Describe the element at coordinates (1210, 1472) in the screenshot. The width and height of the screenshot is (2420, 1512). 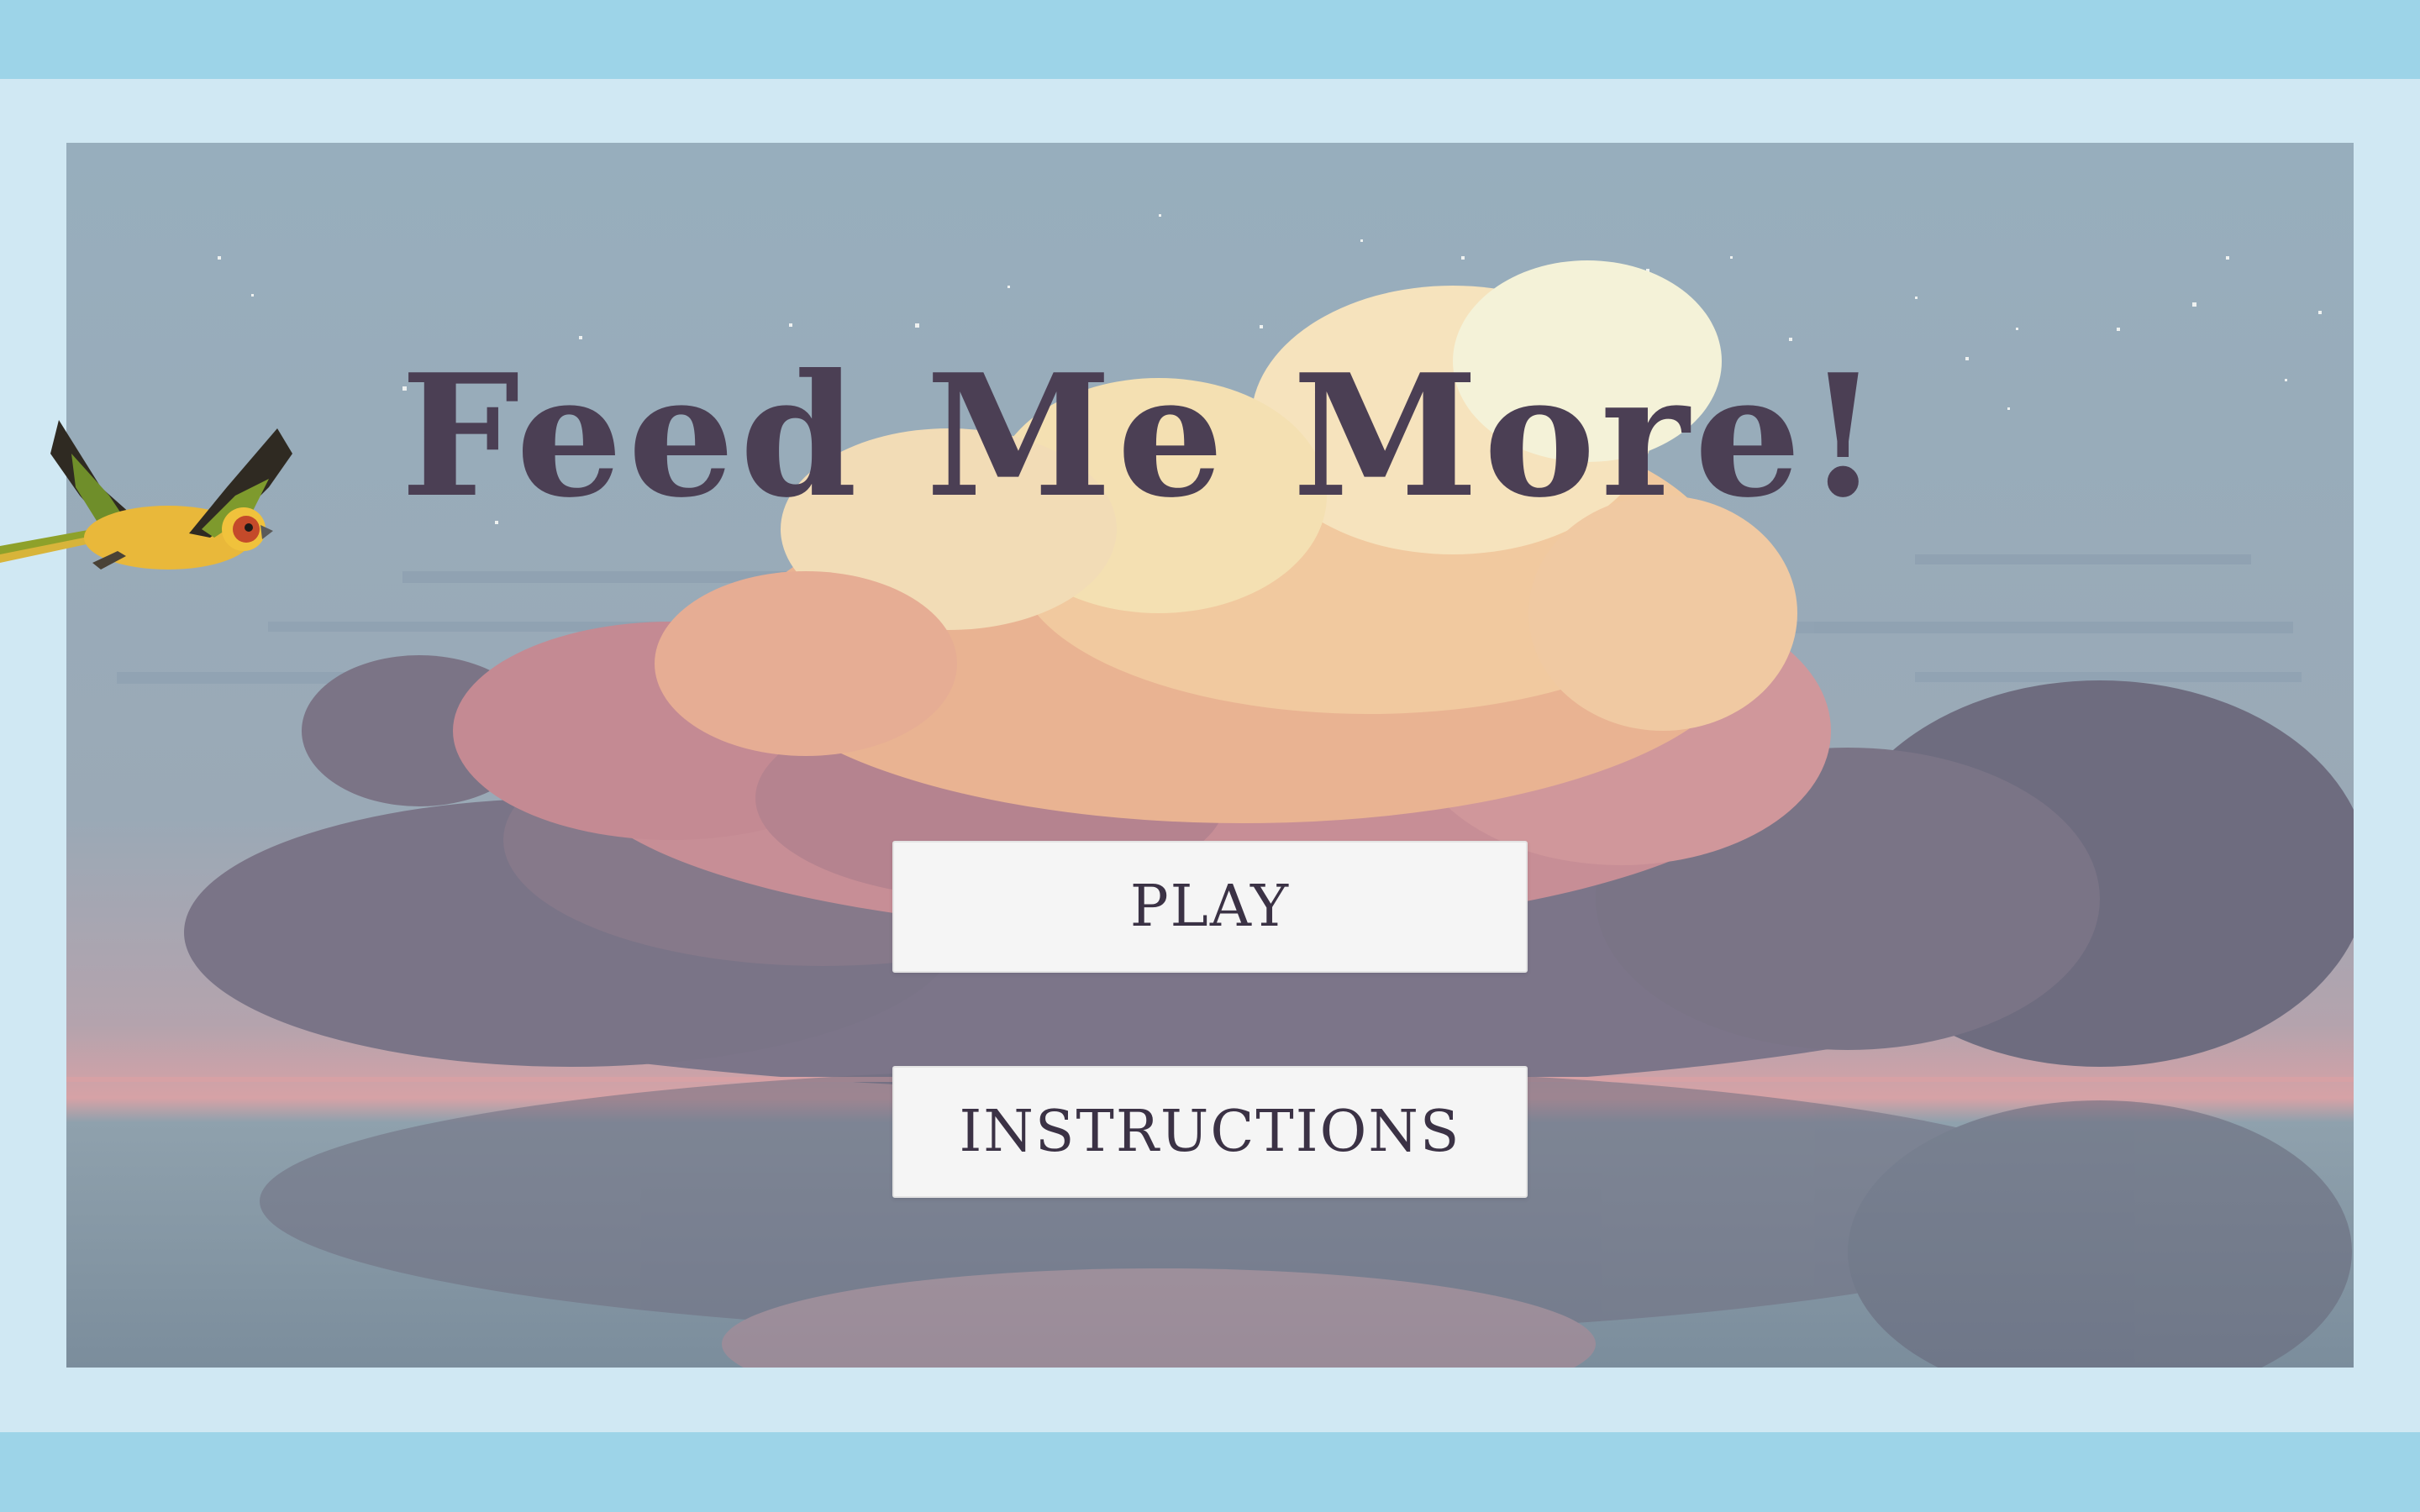
I see `bottom-border-band` at that location.